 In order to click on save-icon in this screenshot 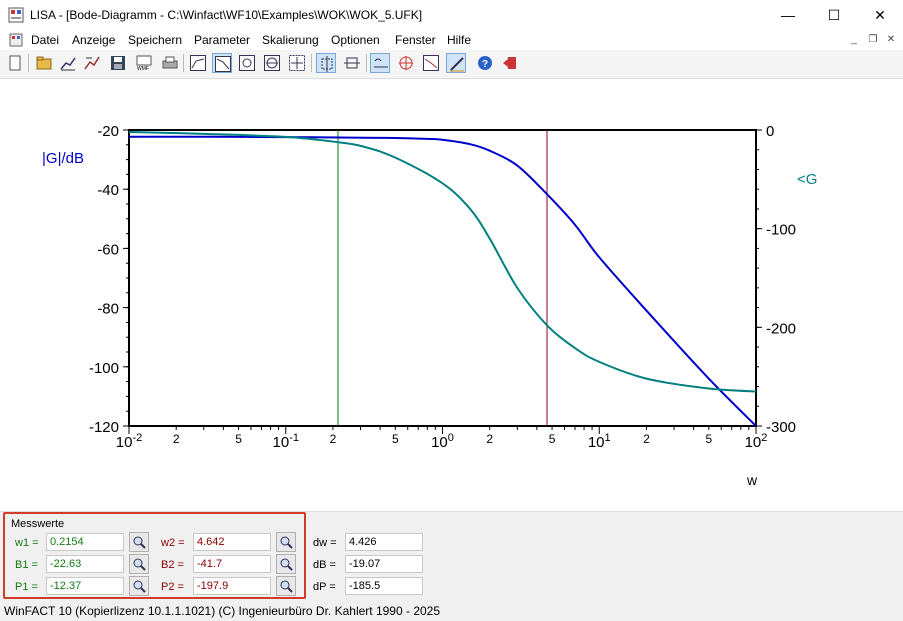, I will do `click(118, 63)`.